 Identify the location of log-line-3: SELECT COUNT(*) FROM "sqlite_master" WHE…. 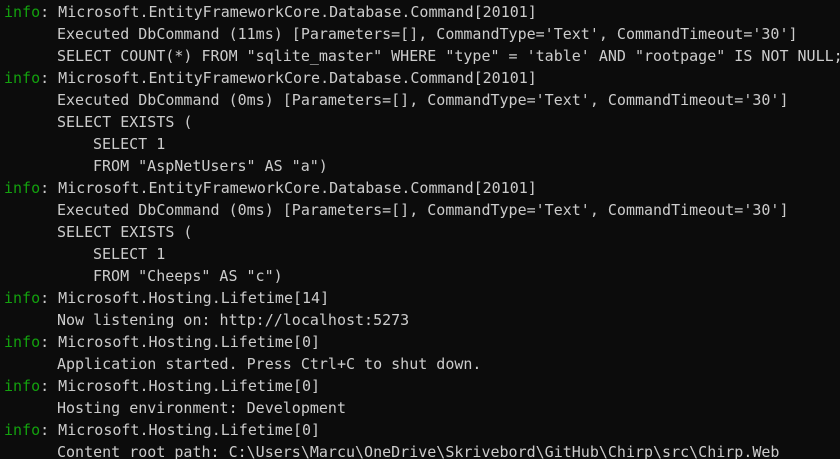
(448, 56).